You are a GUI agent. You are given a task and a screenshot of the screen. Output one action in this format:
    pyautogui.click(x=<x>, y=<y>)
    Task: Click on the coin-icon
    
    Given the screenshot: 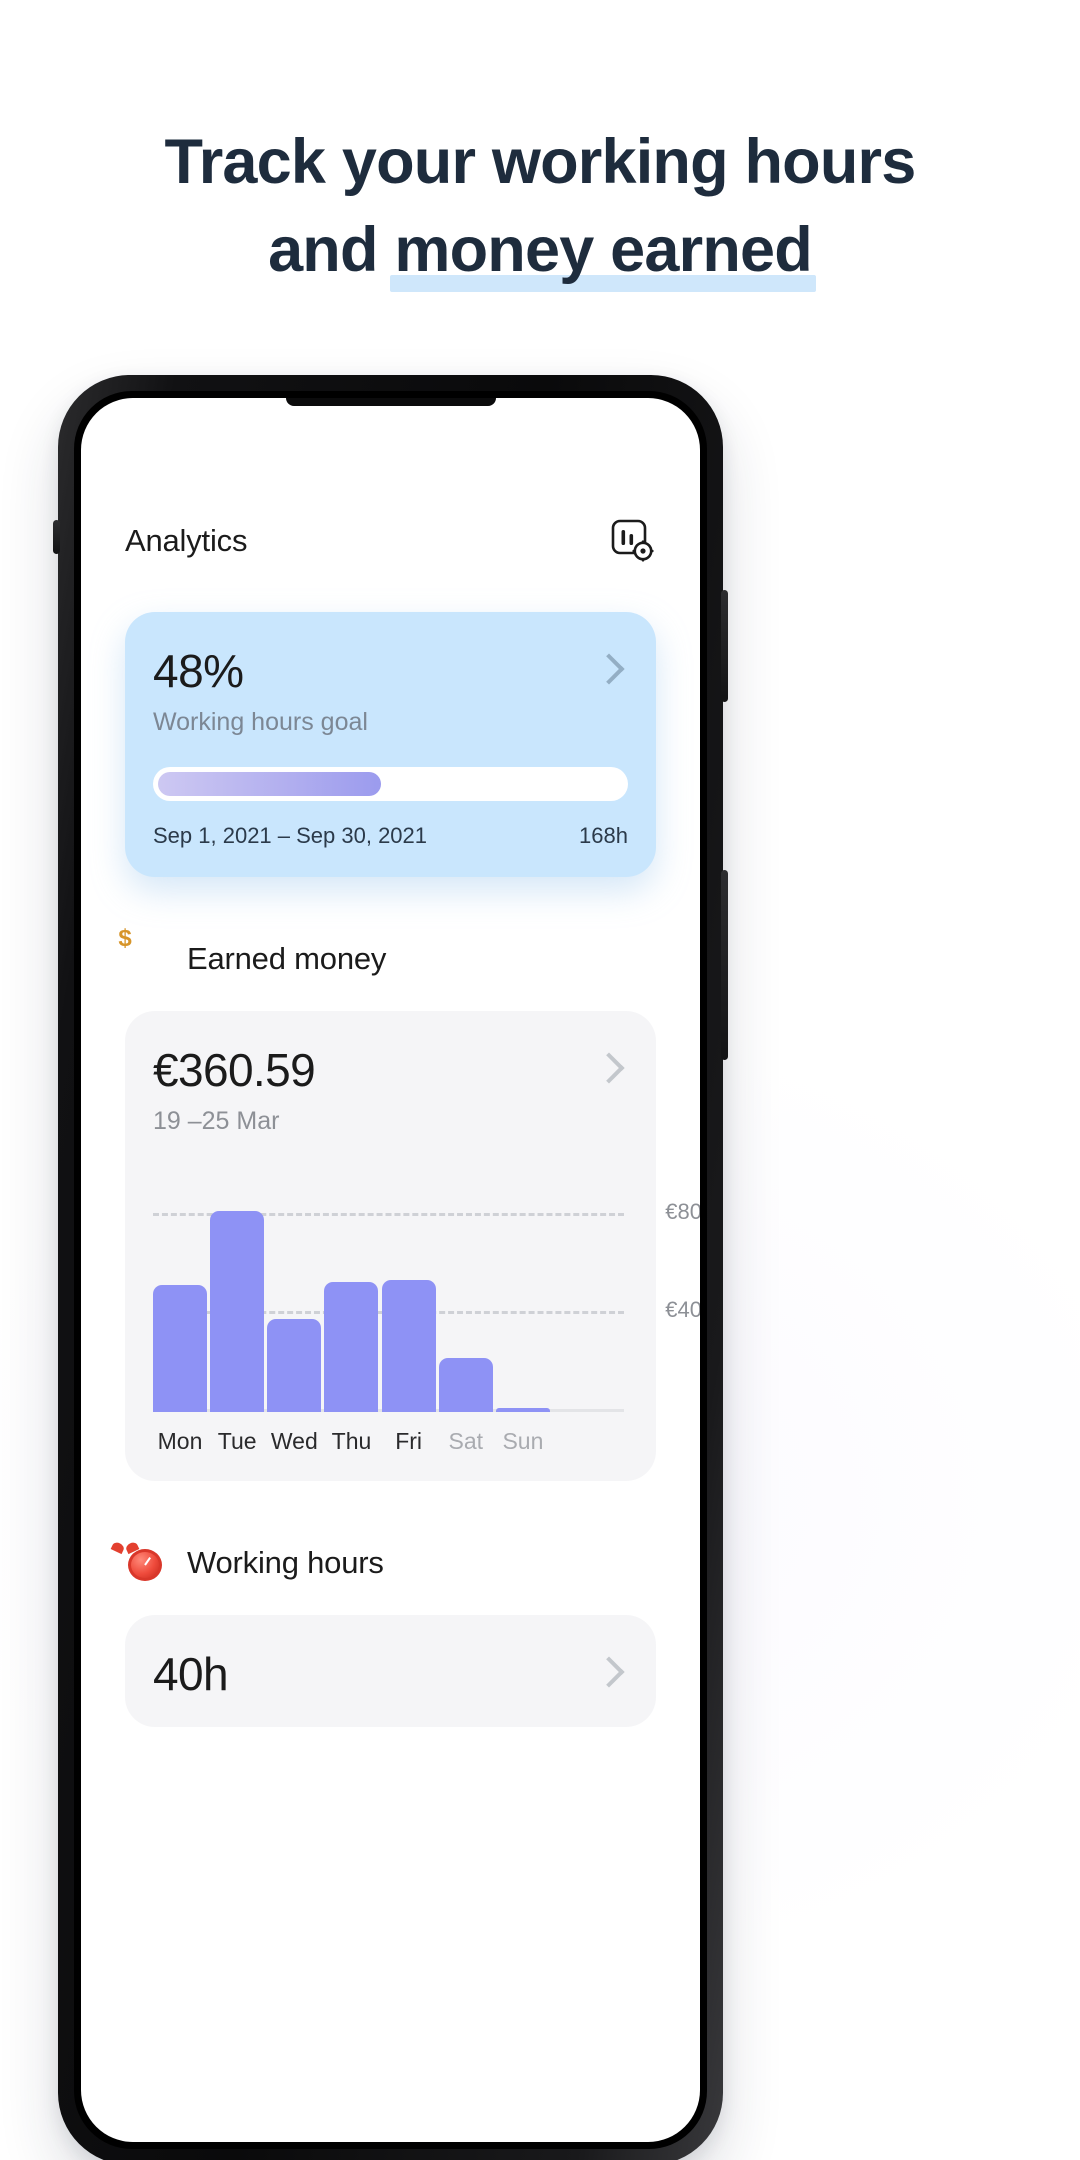 What is the action you would take?
    pyautogui.click(x=145, y=959)
    